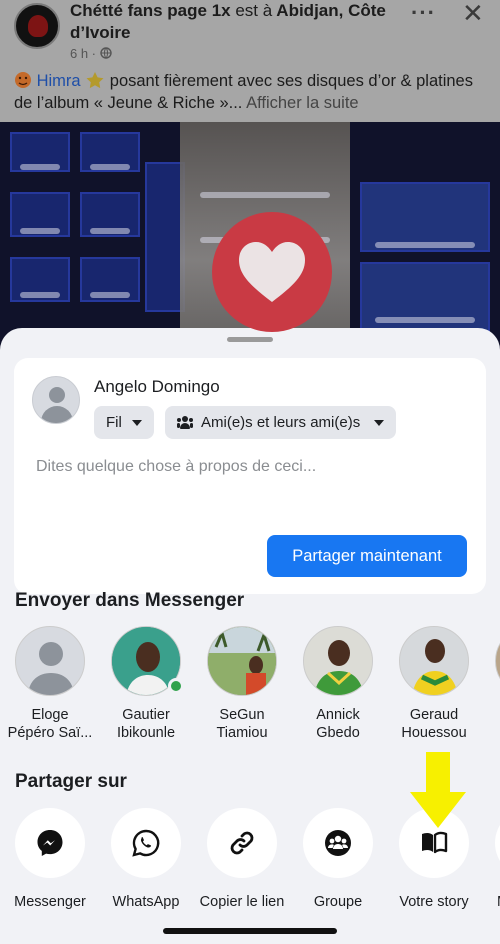 This screenshot has height=944, width=500. I want to click on post-time: 6 h ·, so click(83, 53).